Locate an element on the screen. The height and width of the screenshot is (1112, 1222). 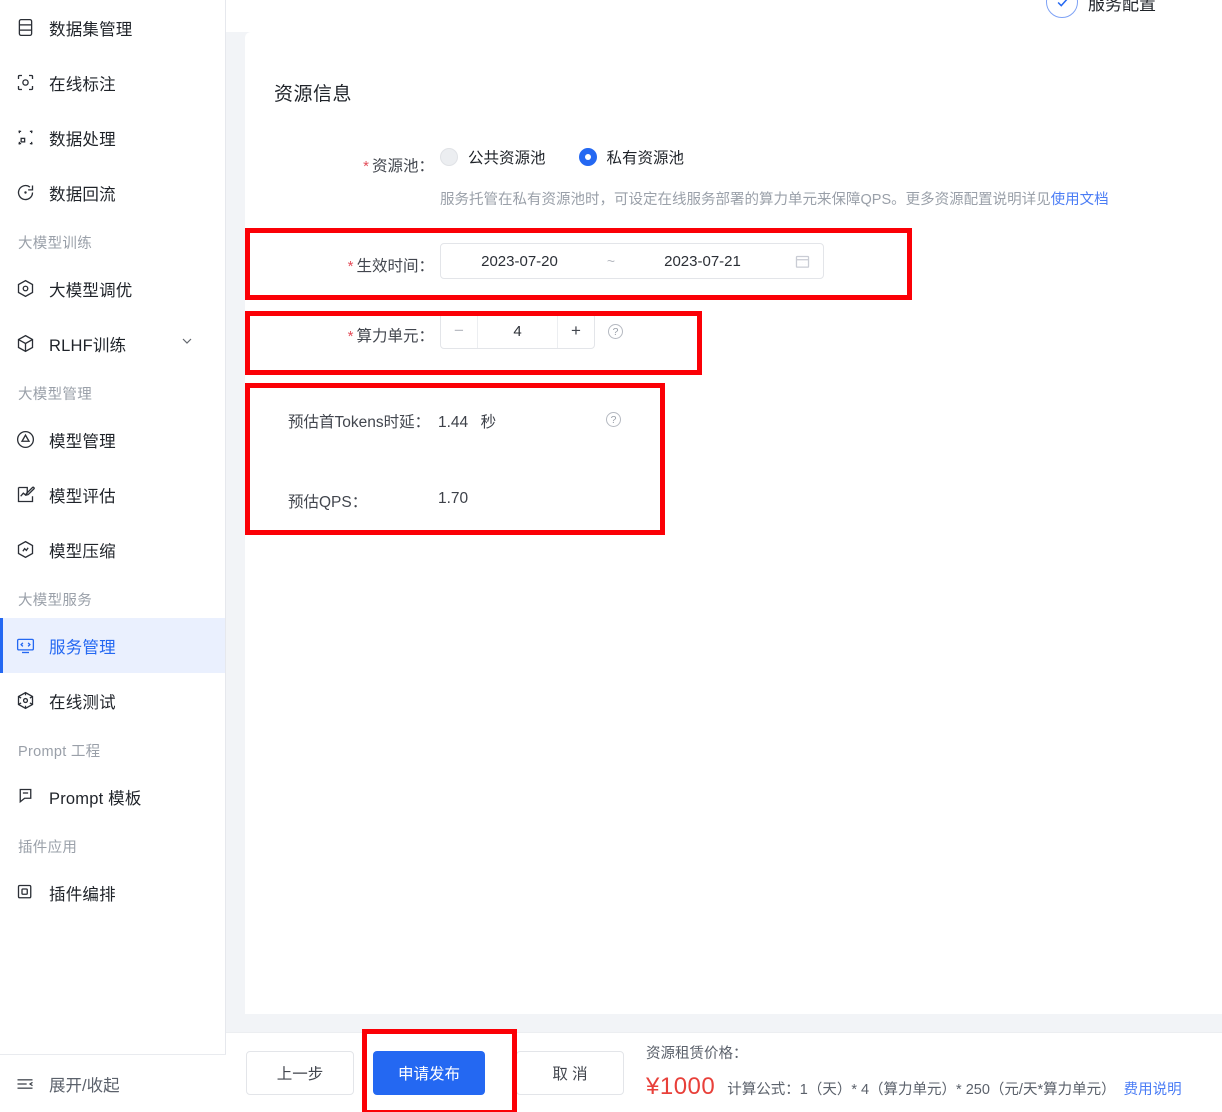
radio-indicator is located at coordinates (449, 157).